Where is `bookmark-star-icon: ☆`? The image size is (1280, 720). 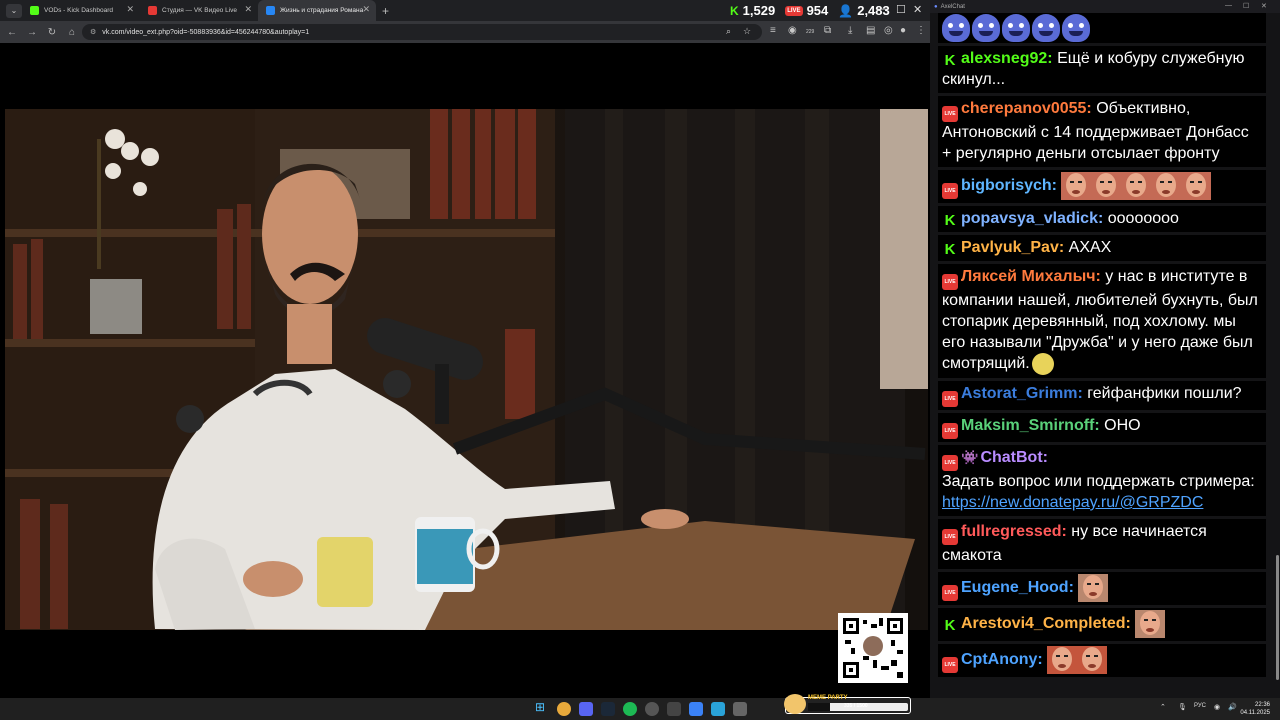
bookmark-star-icon: ☆ is located at coordinates (747, 31).